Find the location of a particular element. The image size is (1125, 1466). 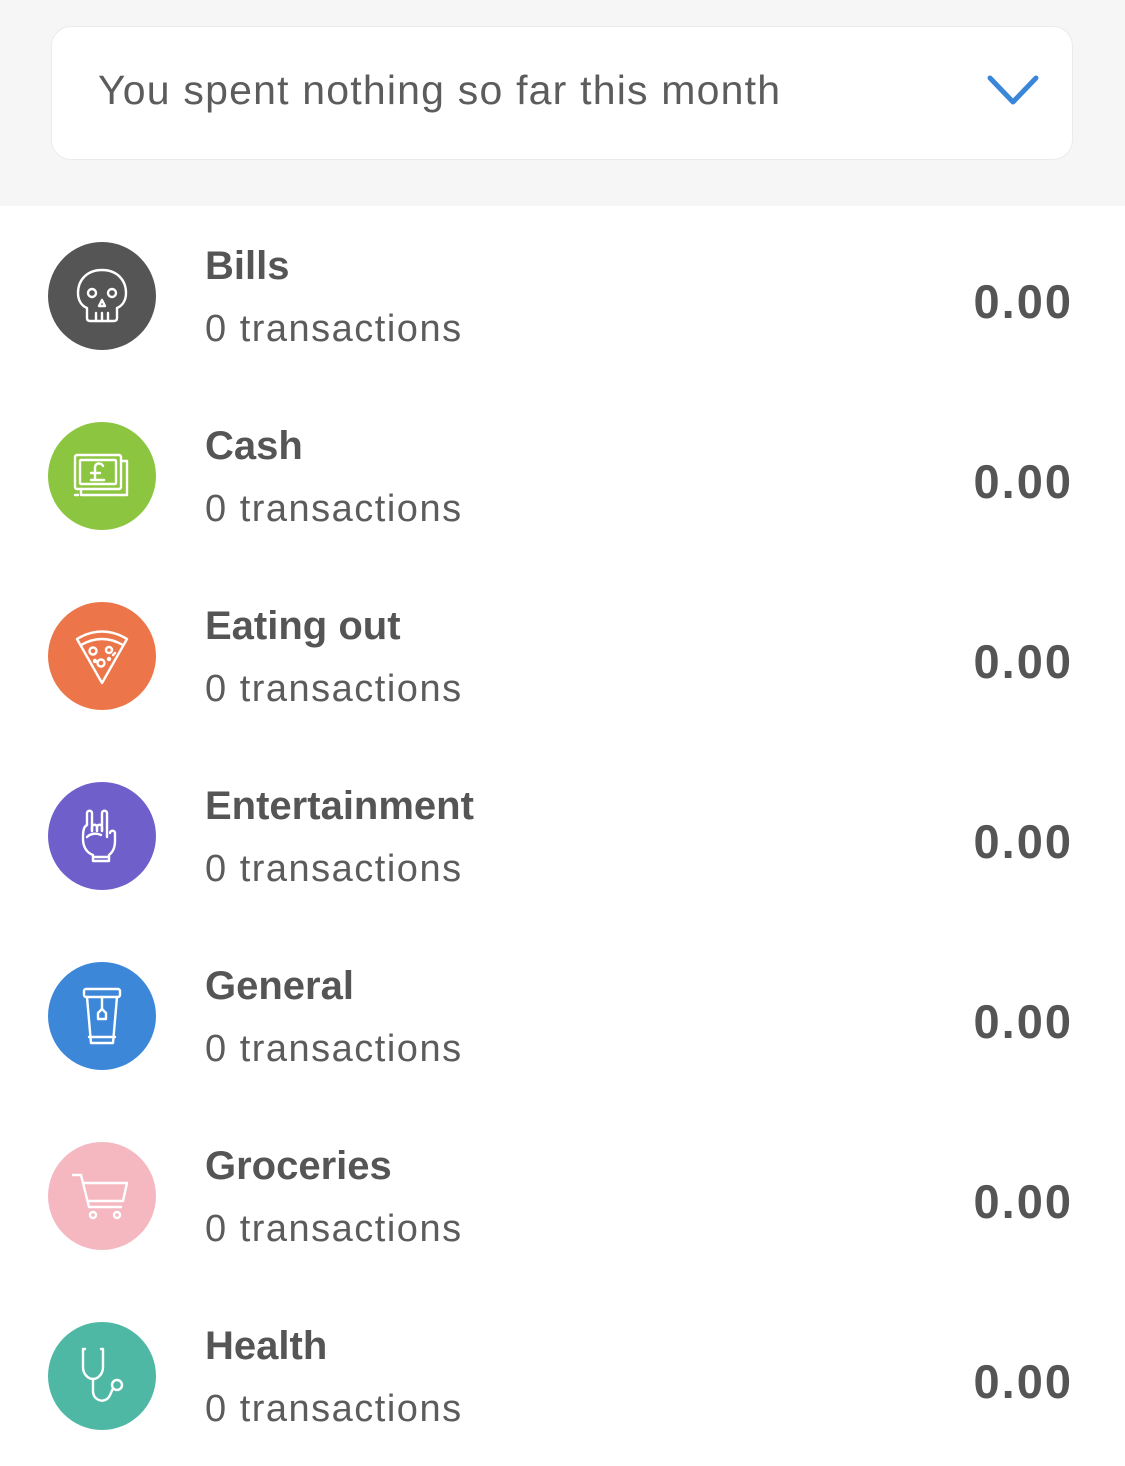

spending-summary-dropdown: You spent nothing so far this month is located at coordinates (562, 93).